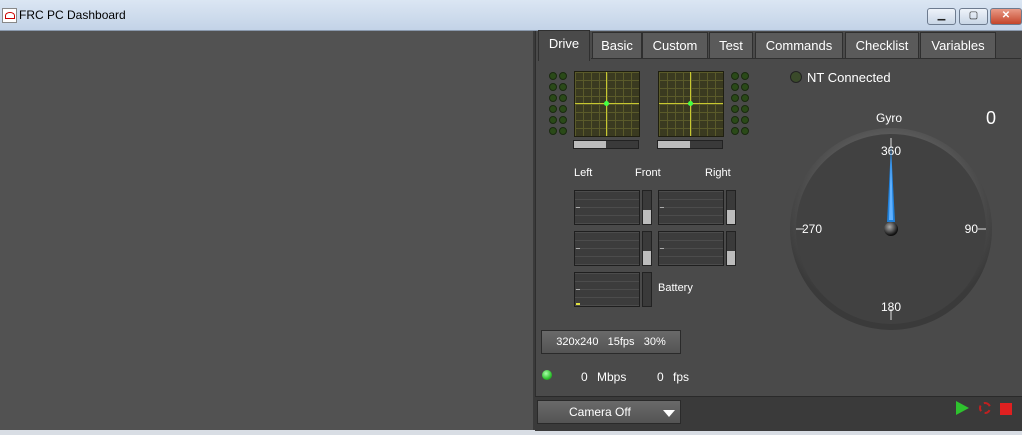  I want to click on record-icon, so click(985, 408).